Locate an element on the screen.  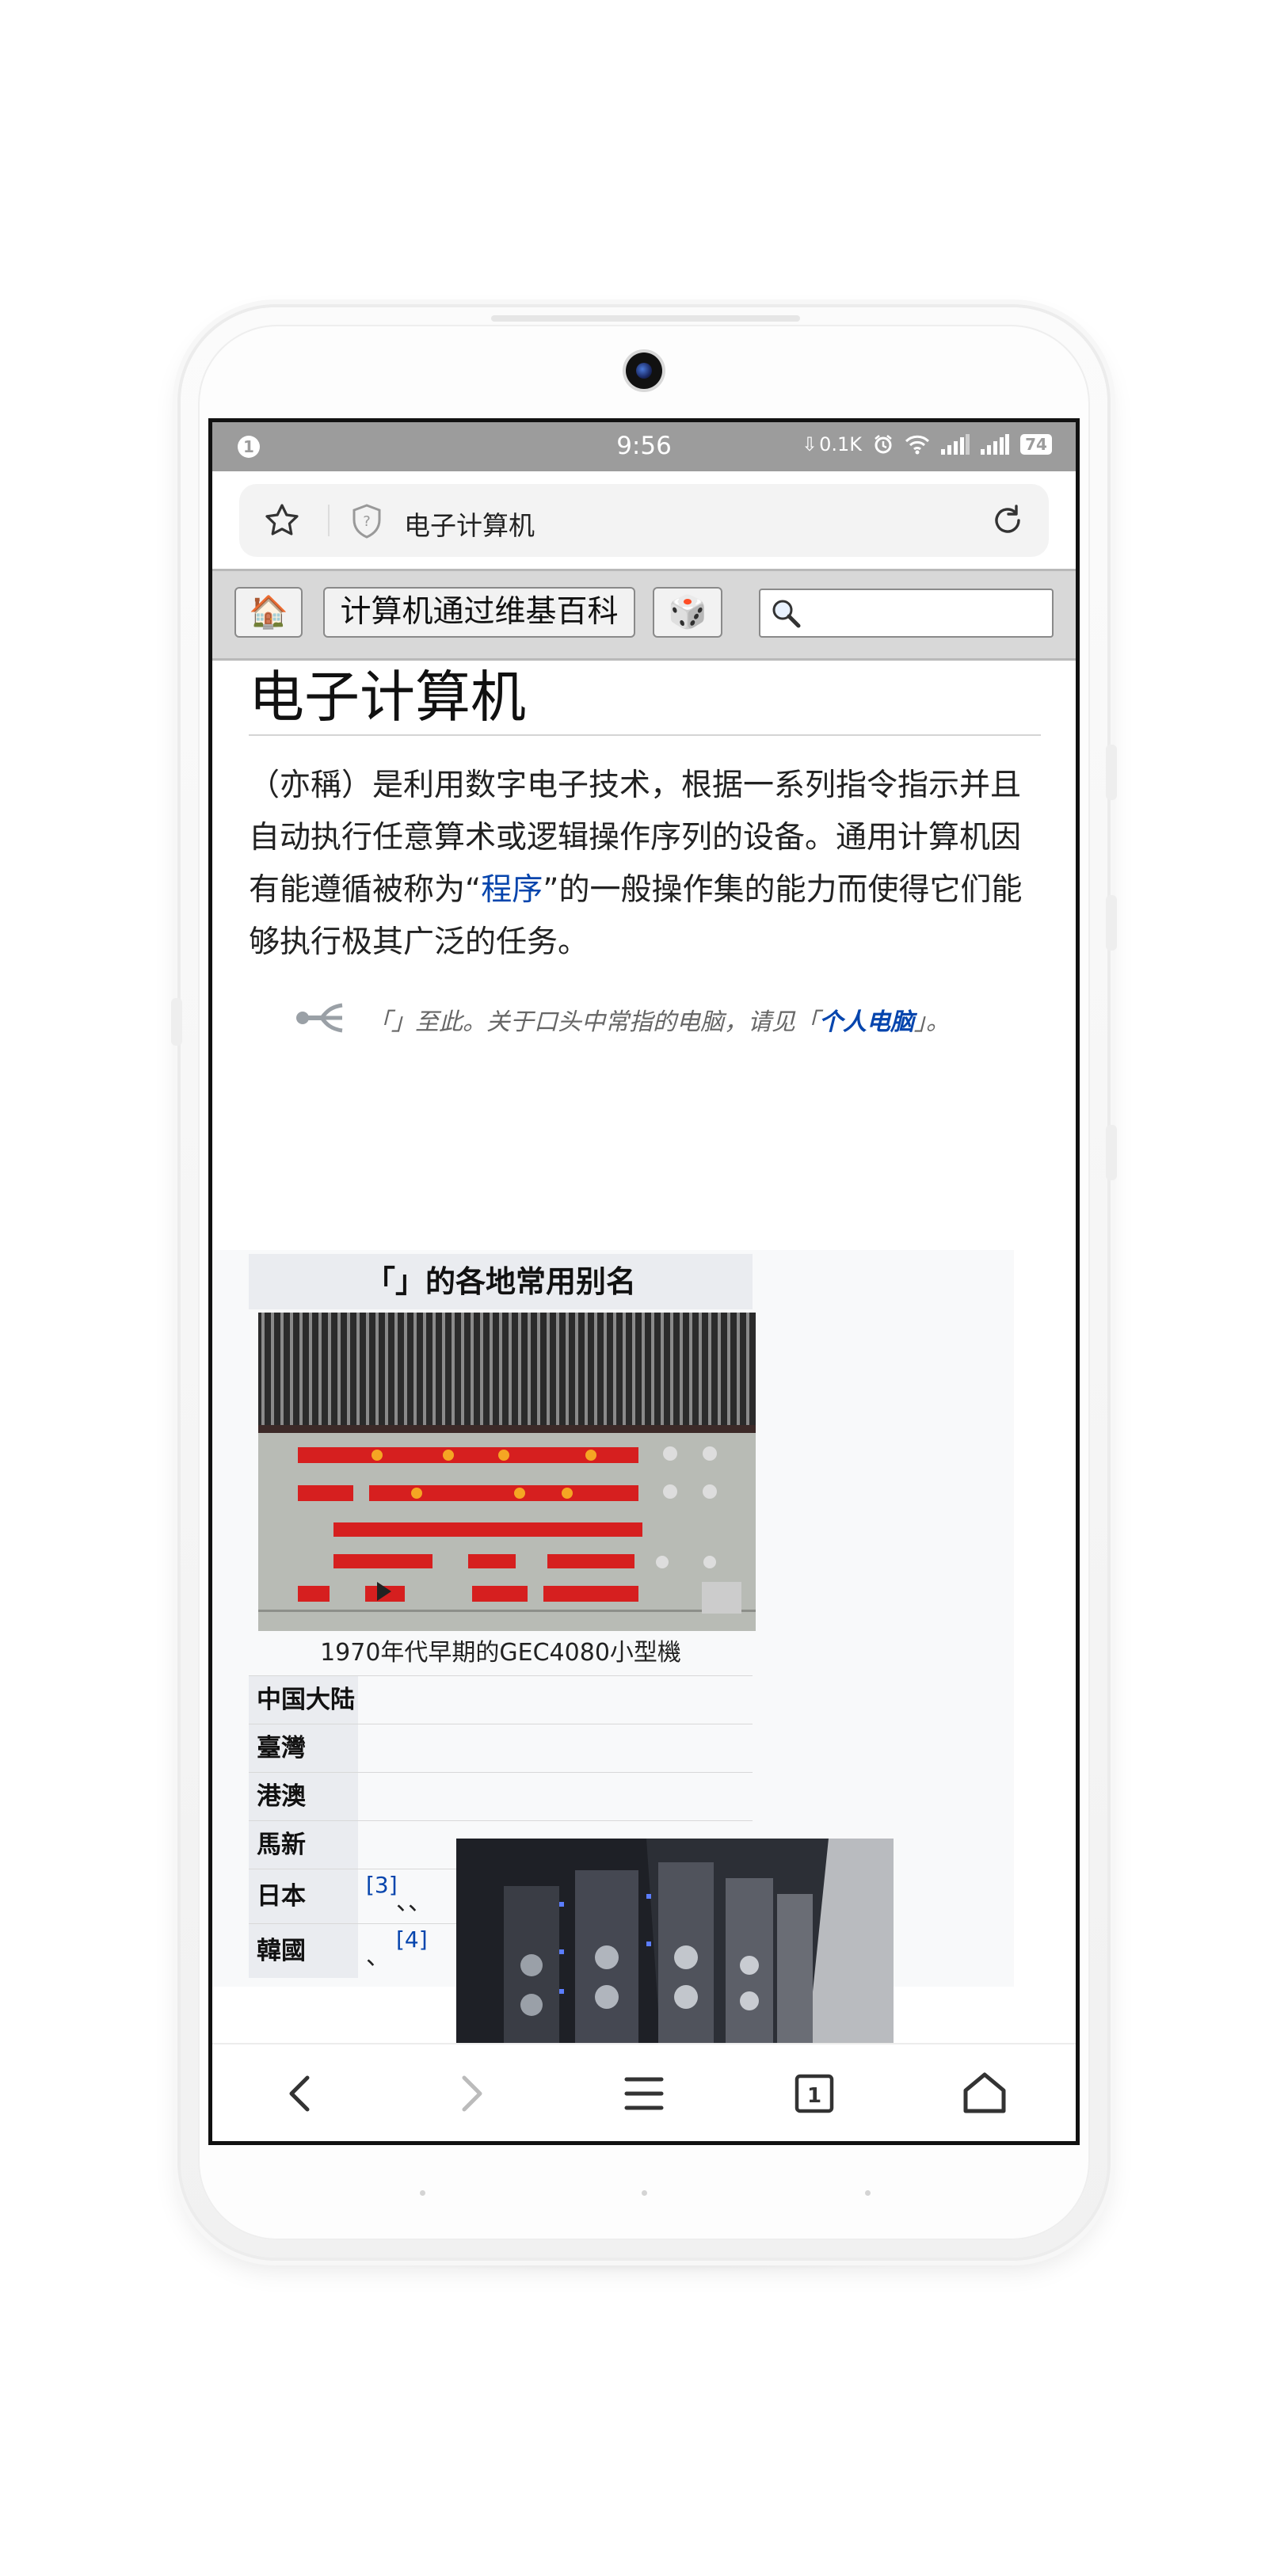
net-speed: 0.1K is located at coordinates (841, 444).